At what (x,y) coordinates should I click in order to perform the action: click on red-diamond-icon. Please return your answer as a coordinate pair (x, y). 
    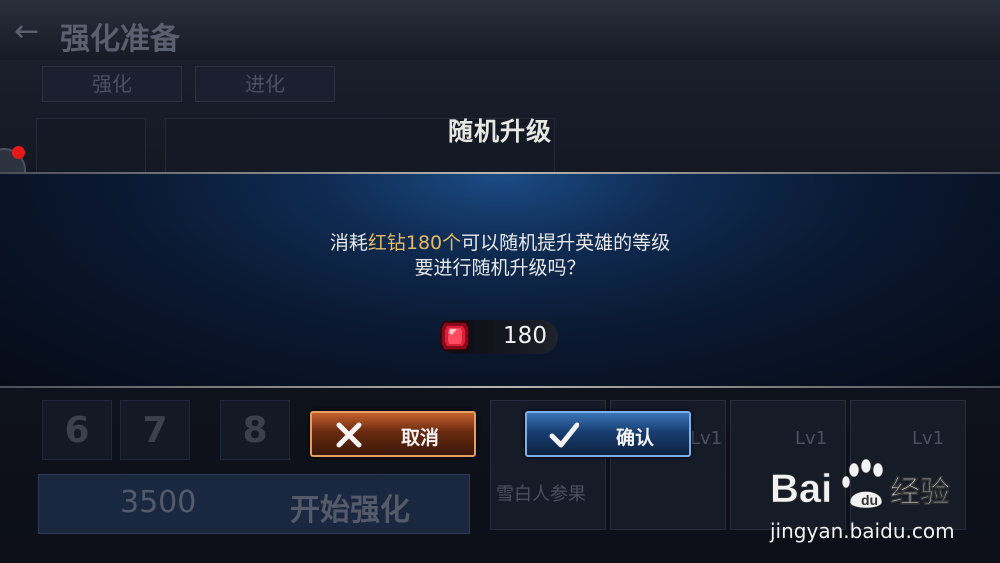
    Looking at the image, I should click on (455, 336).